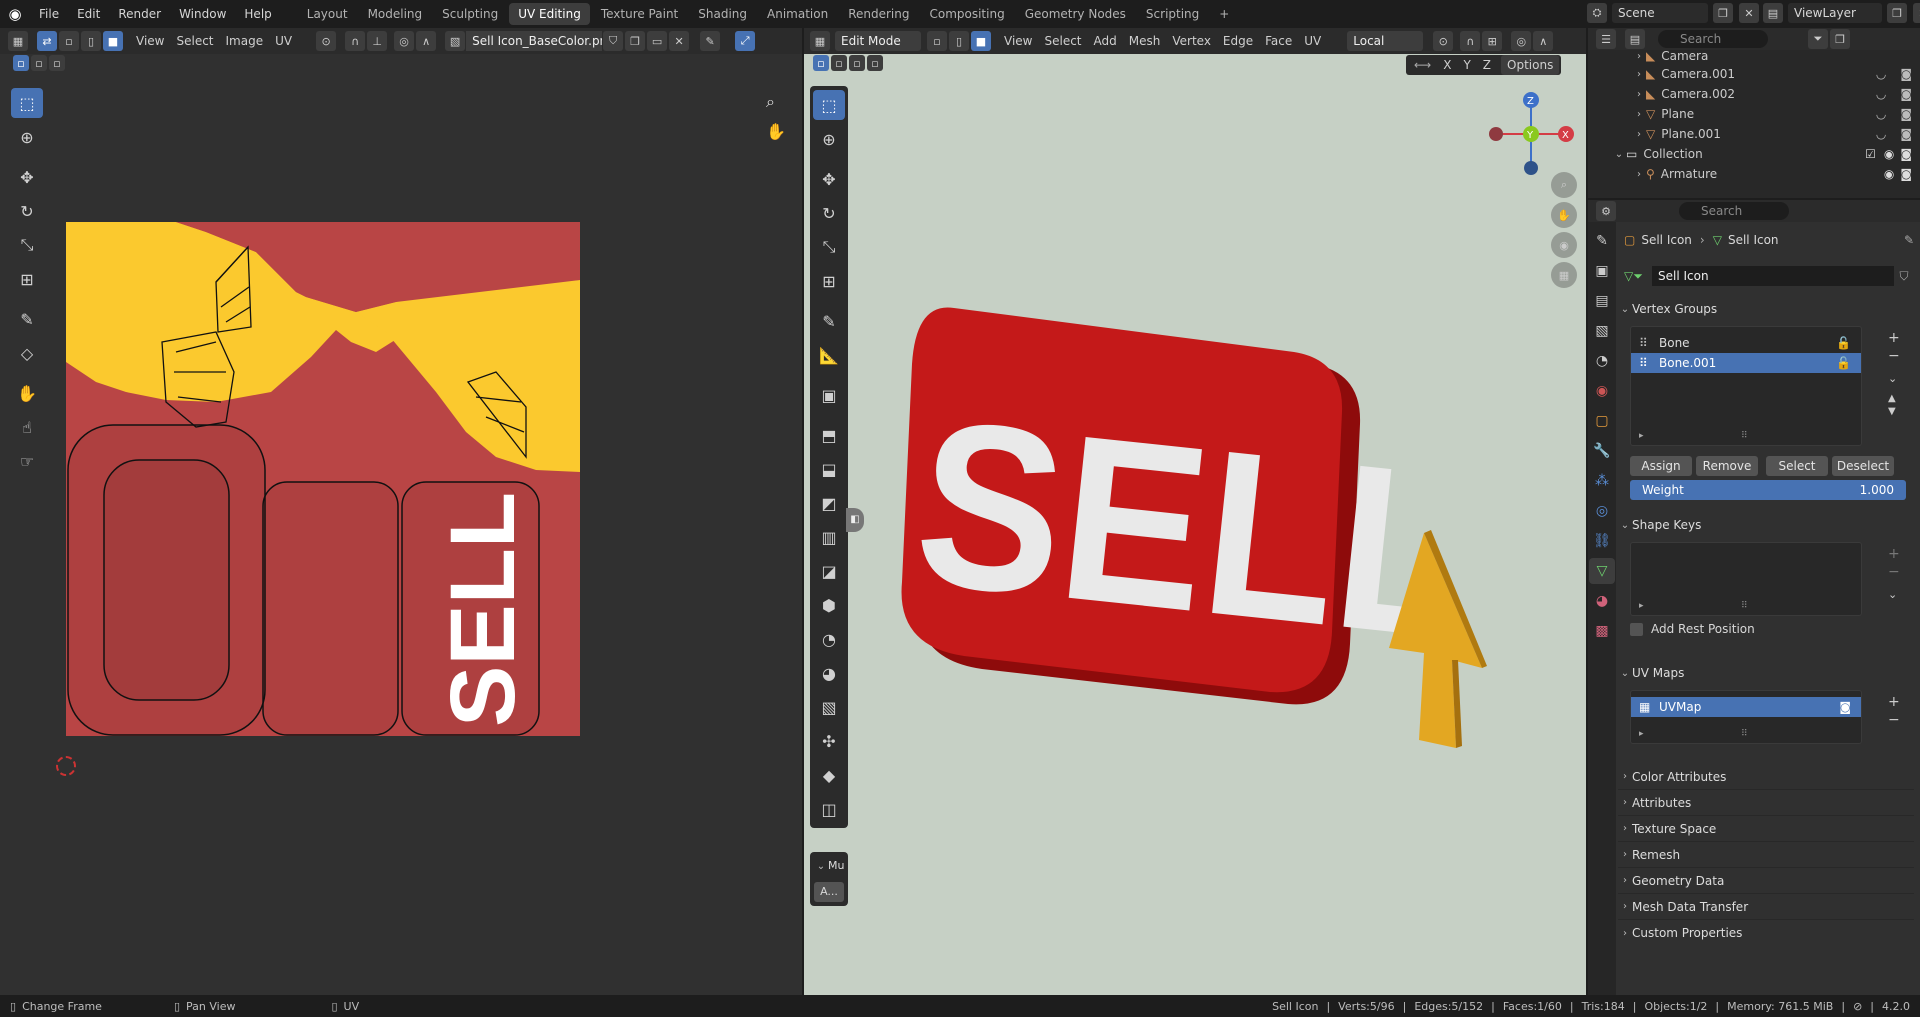  What do you see at coordinates (1894, 720) in the screenshot?
I see `remove-uv-map-icon: −` at bounding box center [1894, 720].